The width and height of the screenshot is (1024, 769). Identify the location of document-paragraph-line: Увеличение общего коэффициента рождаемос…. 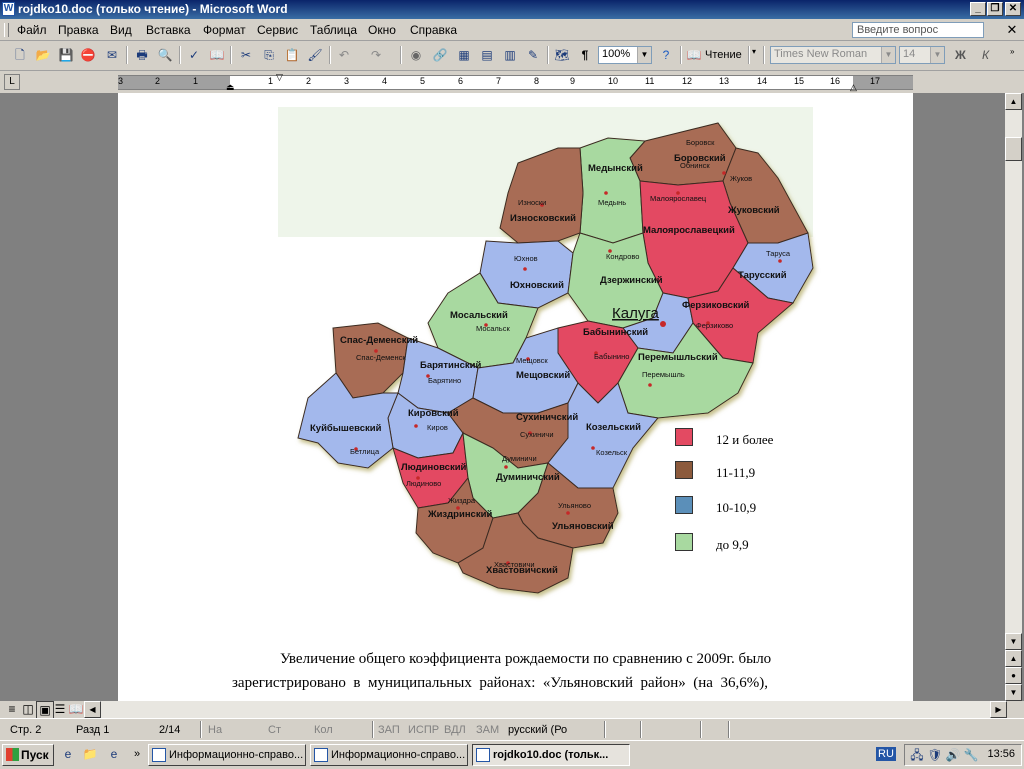
(525, 659).